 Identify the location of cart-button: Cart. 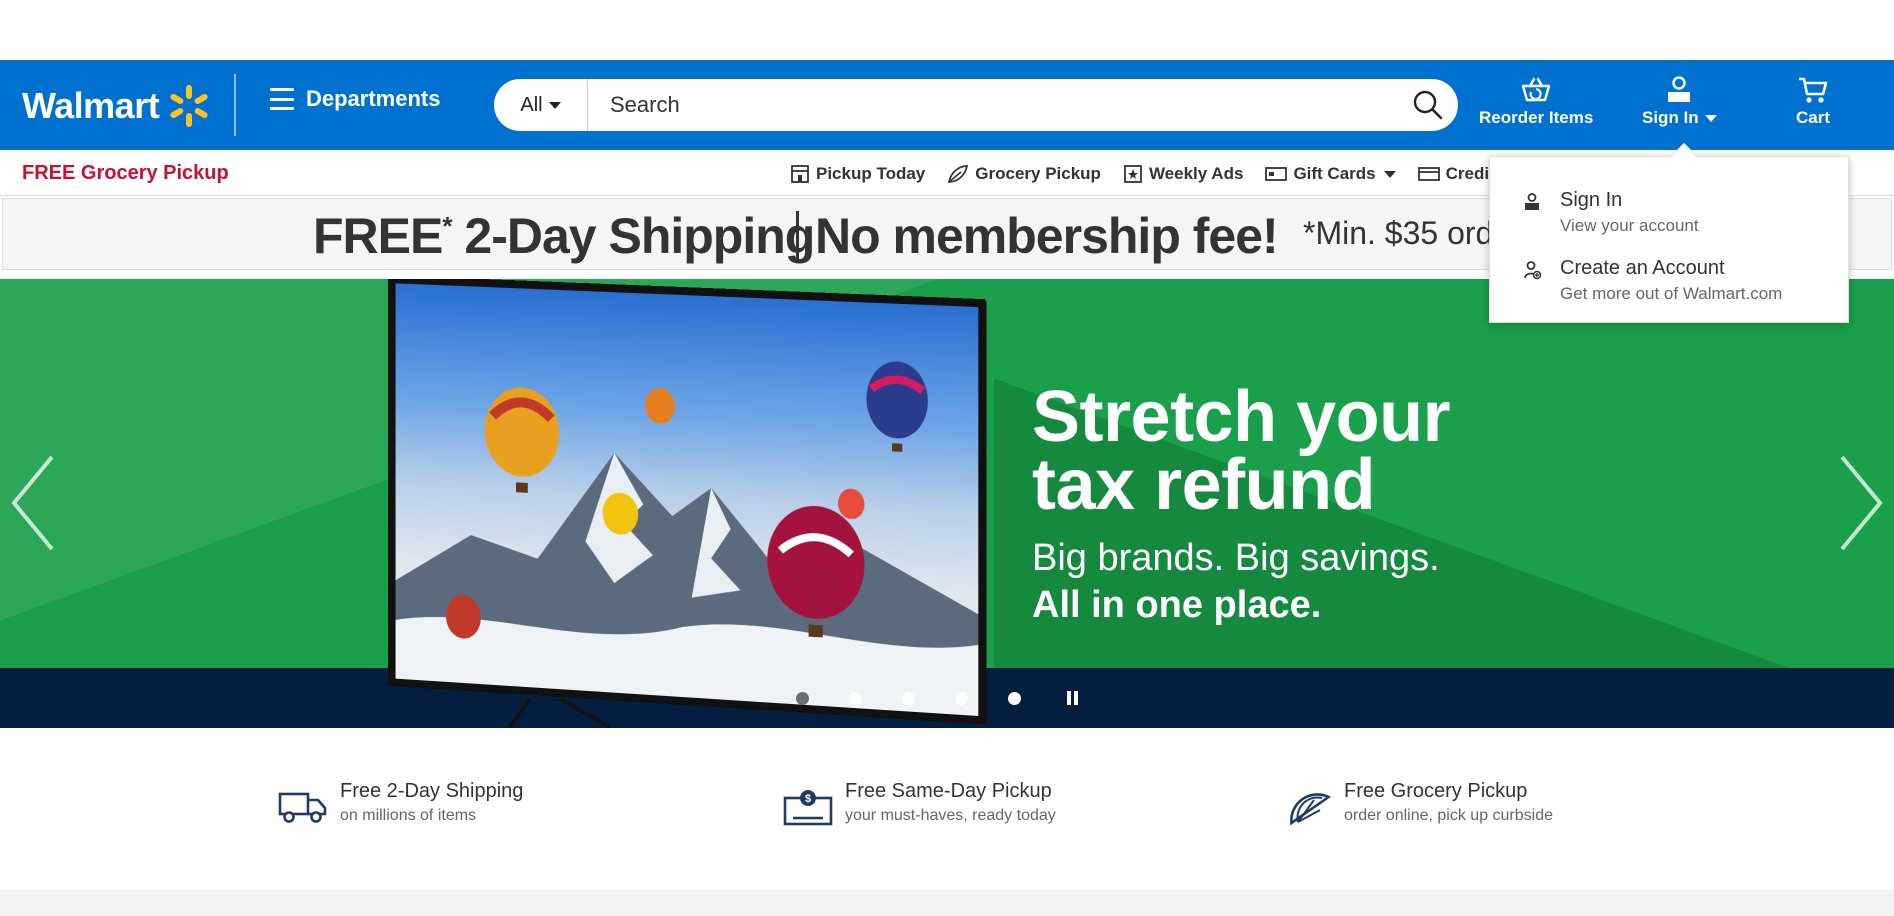
(1813, 102).